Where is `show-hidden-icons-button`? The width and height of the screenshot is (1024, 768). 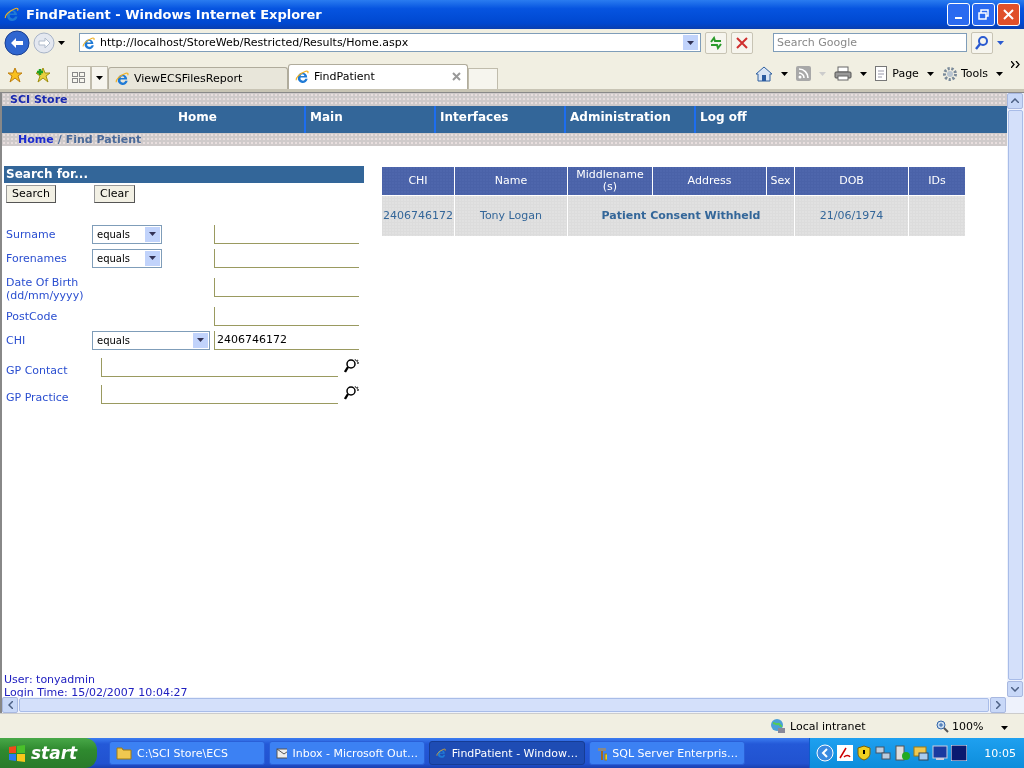 show-hidden-icons-button is located at coordinates (825, 753).